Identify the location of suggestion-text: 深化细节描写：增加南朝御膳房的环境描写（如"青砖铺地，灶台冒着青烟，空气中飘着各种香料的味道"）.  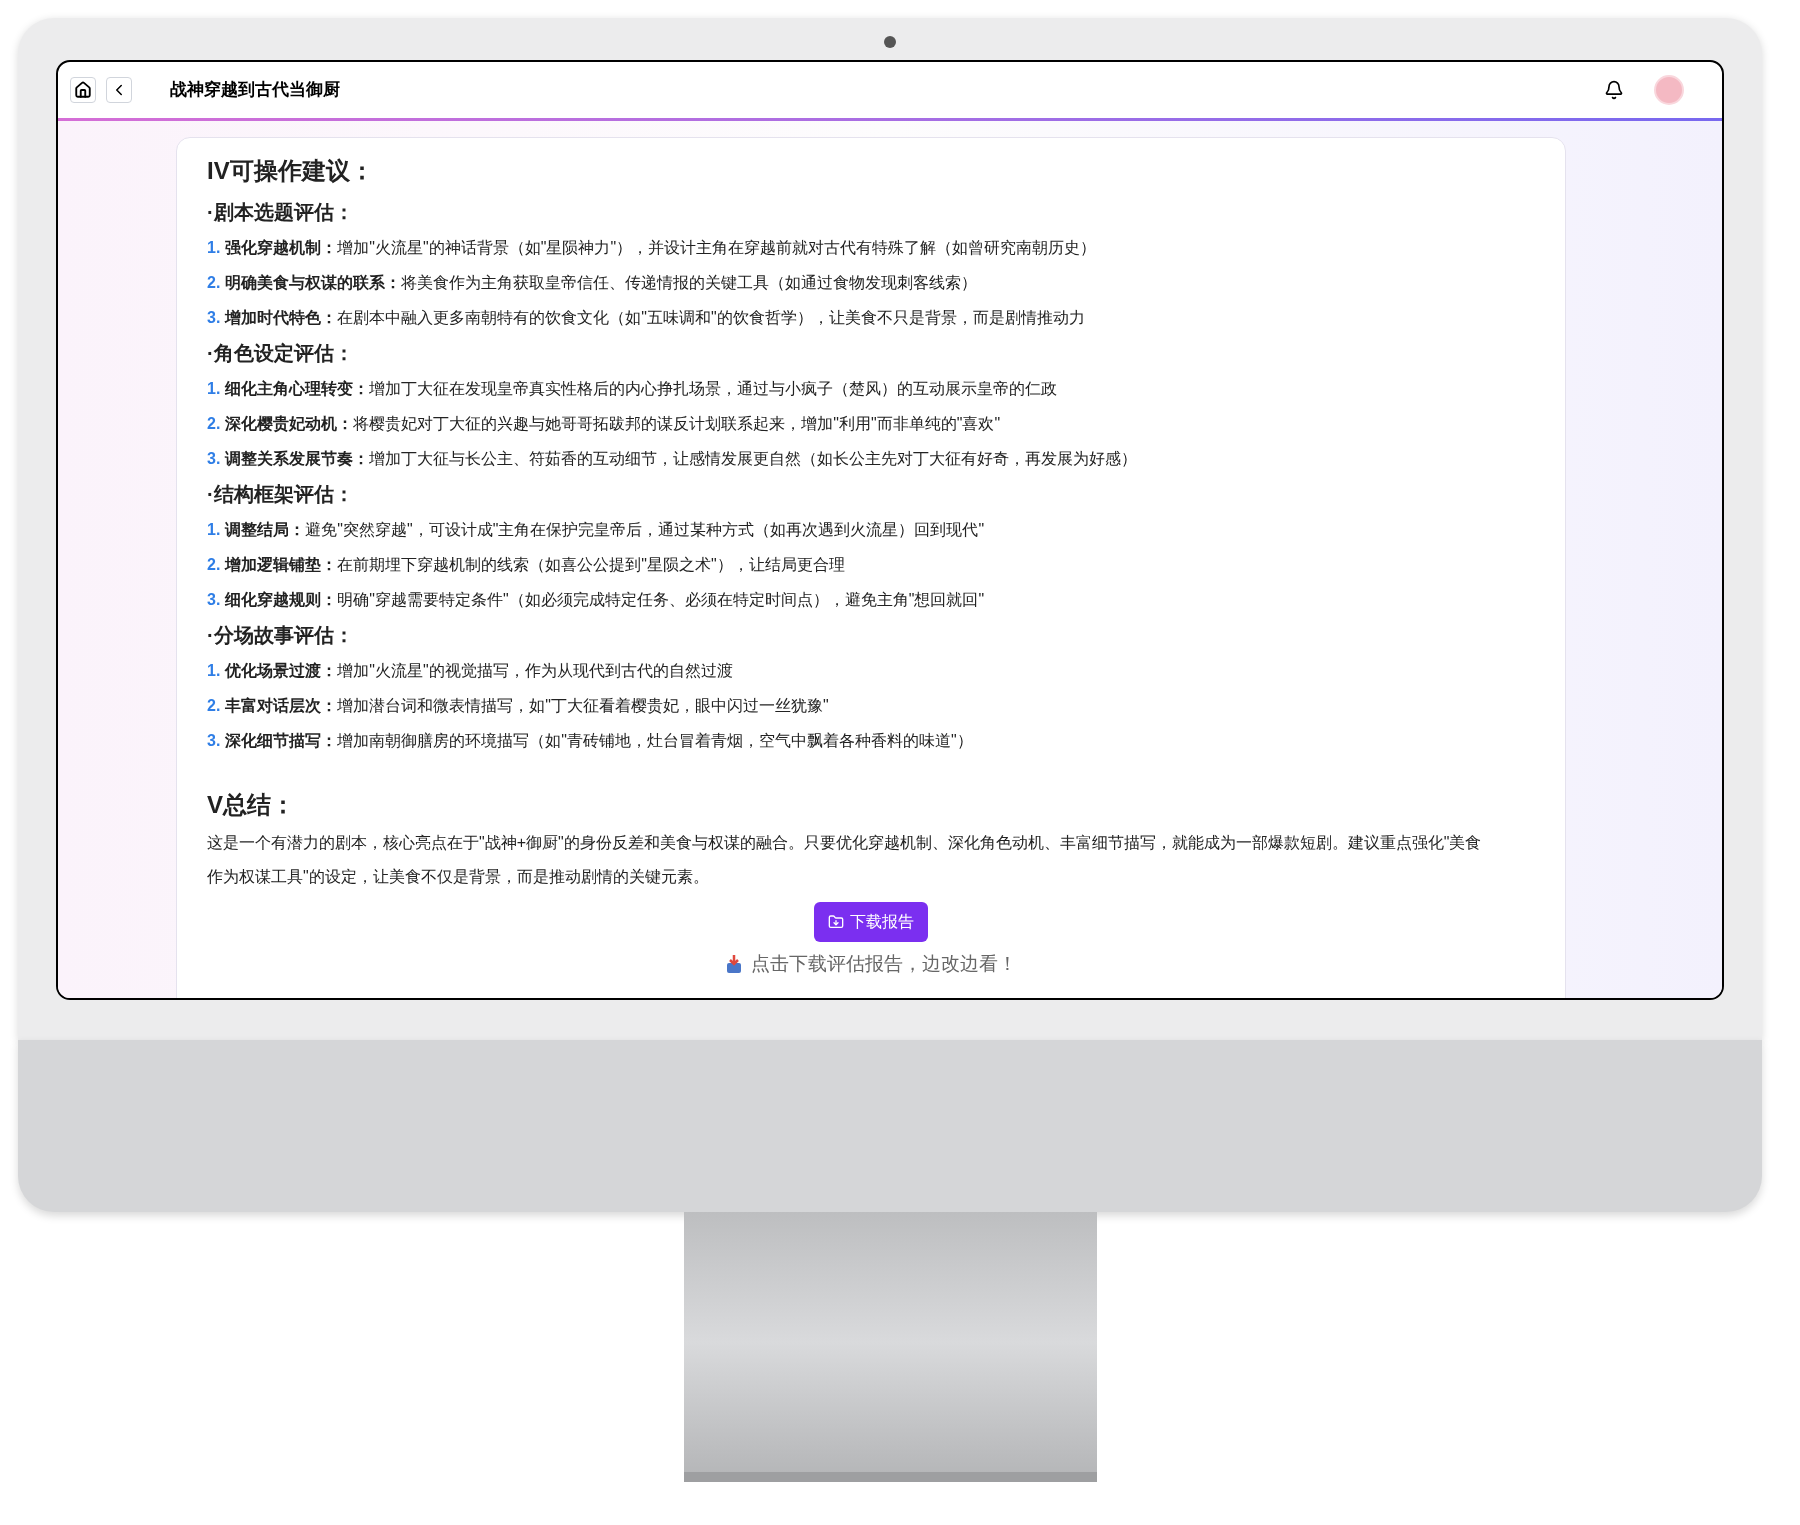
(599, 740).